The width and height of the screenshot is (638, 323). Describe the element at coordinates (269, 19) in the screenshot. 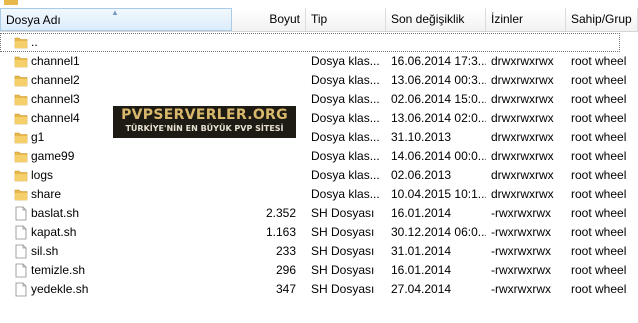

I see `column-header-size: Boyut` at that location.